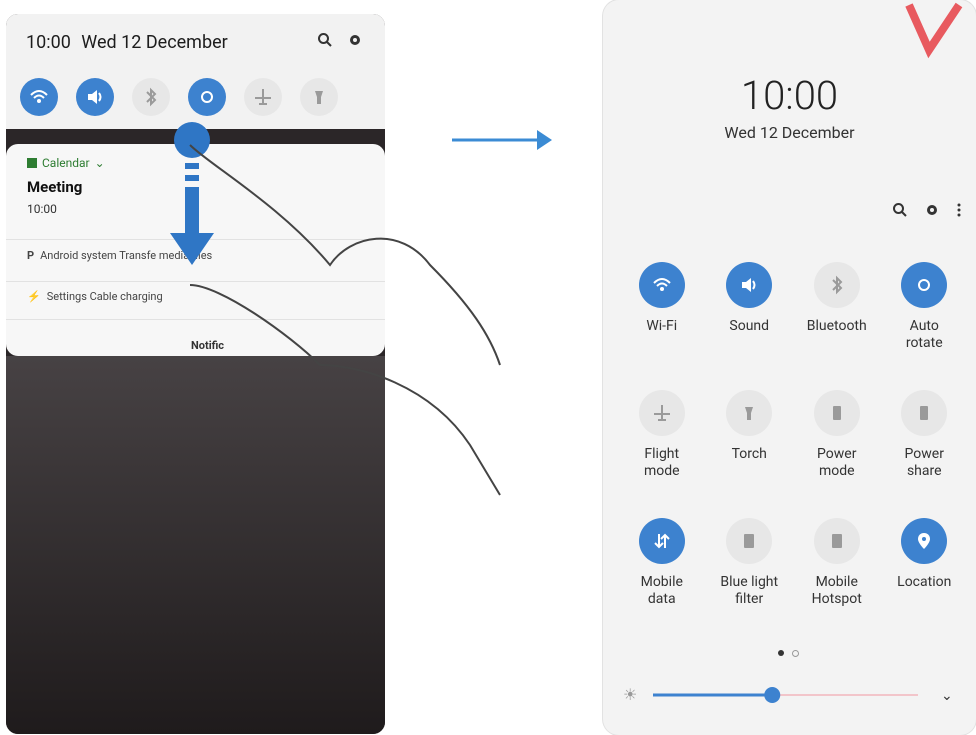 This screenshot has width=976, height=735. I want to click on quick-toggle-torch, so click(319, 97).